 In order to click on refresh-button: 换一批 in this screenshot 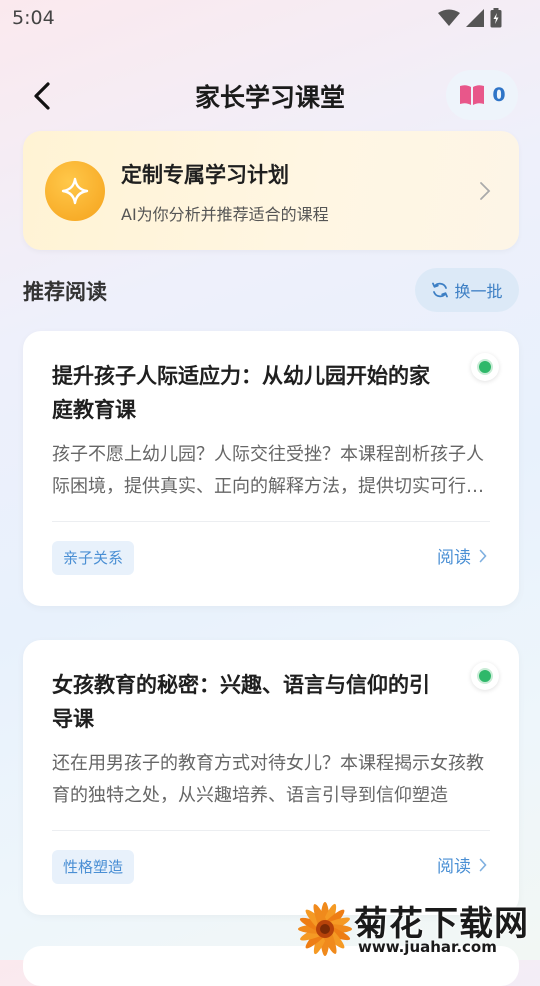, I will do `click(467, 290)`.